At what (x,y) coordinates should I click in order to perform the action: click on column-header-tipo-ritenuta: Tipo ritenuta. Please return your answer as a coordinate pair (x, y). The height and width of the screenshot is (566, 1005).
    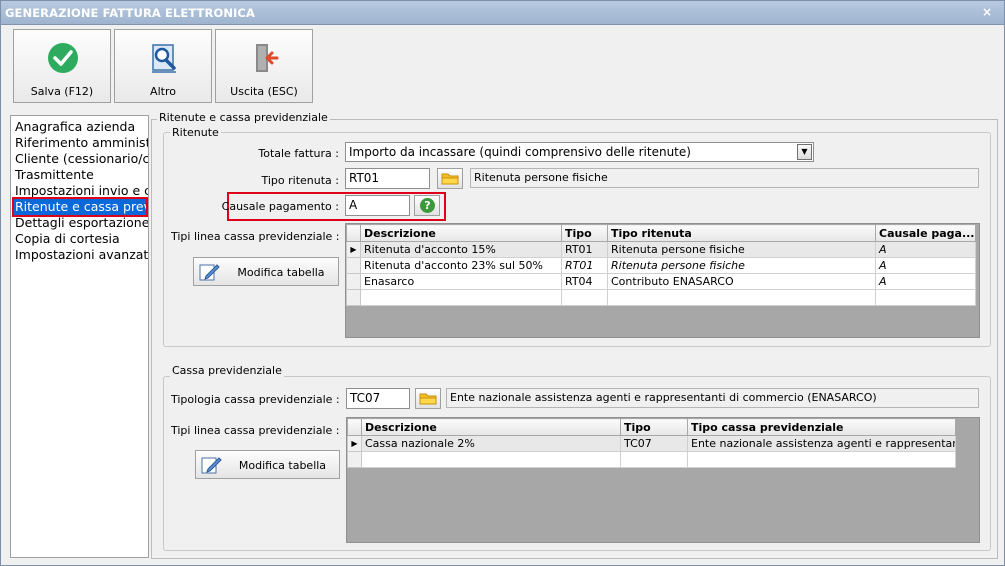
    Looking at the image, I should click on (741, 233).